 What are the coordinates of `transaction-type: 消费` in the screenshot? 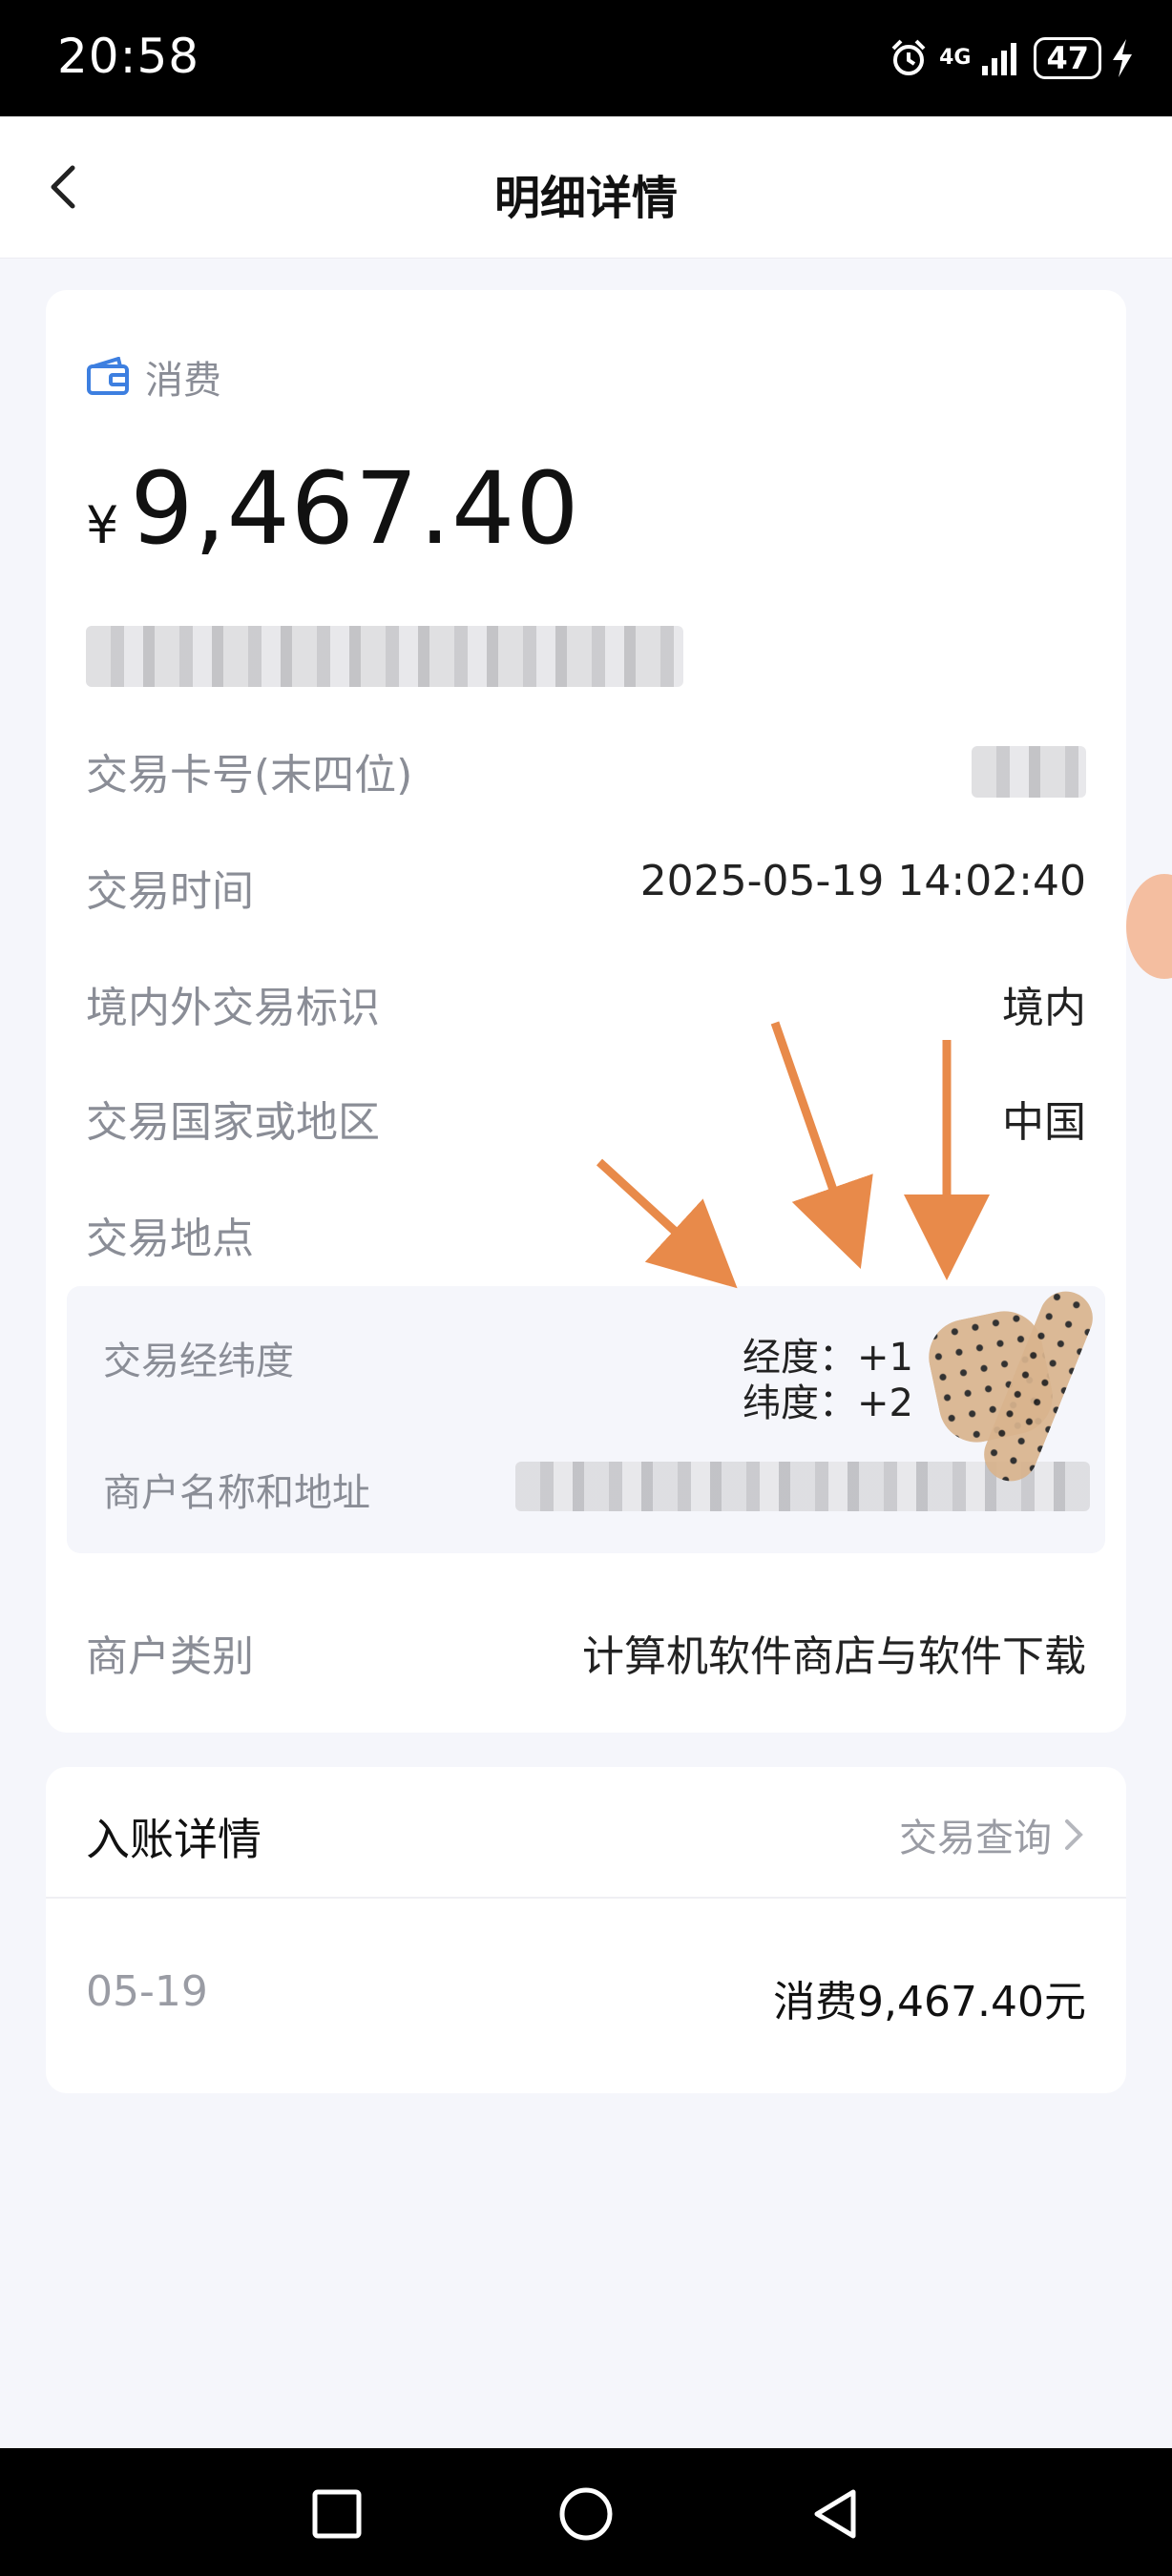 It's located at (153, 377).